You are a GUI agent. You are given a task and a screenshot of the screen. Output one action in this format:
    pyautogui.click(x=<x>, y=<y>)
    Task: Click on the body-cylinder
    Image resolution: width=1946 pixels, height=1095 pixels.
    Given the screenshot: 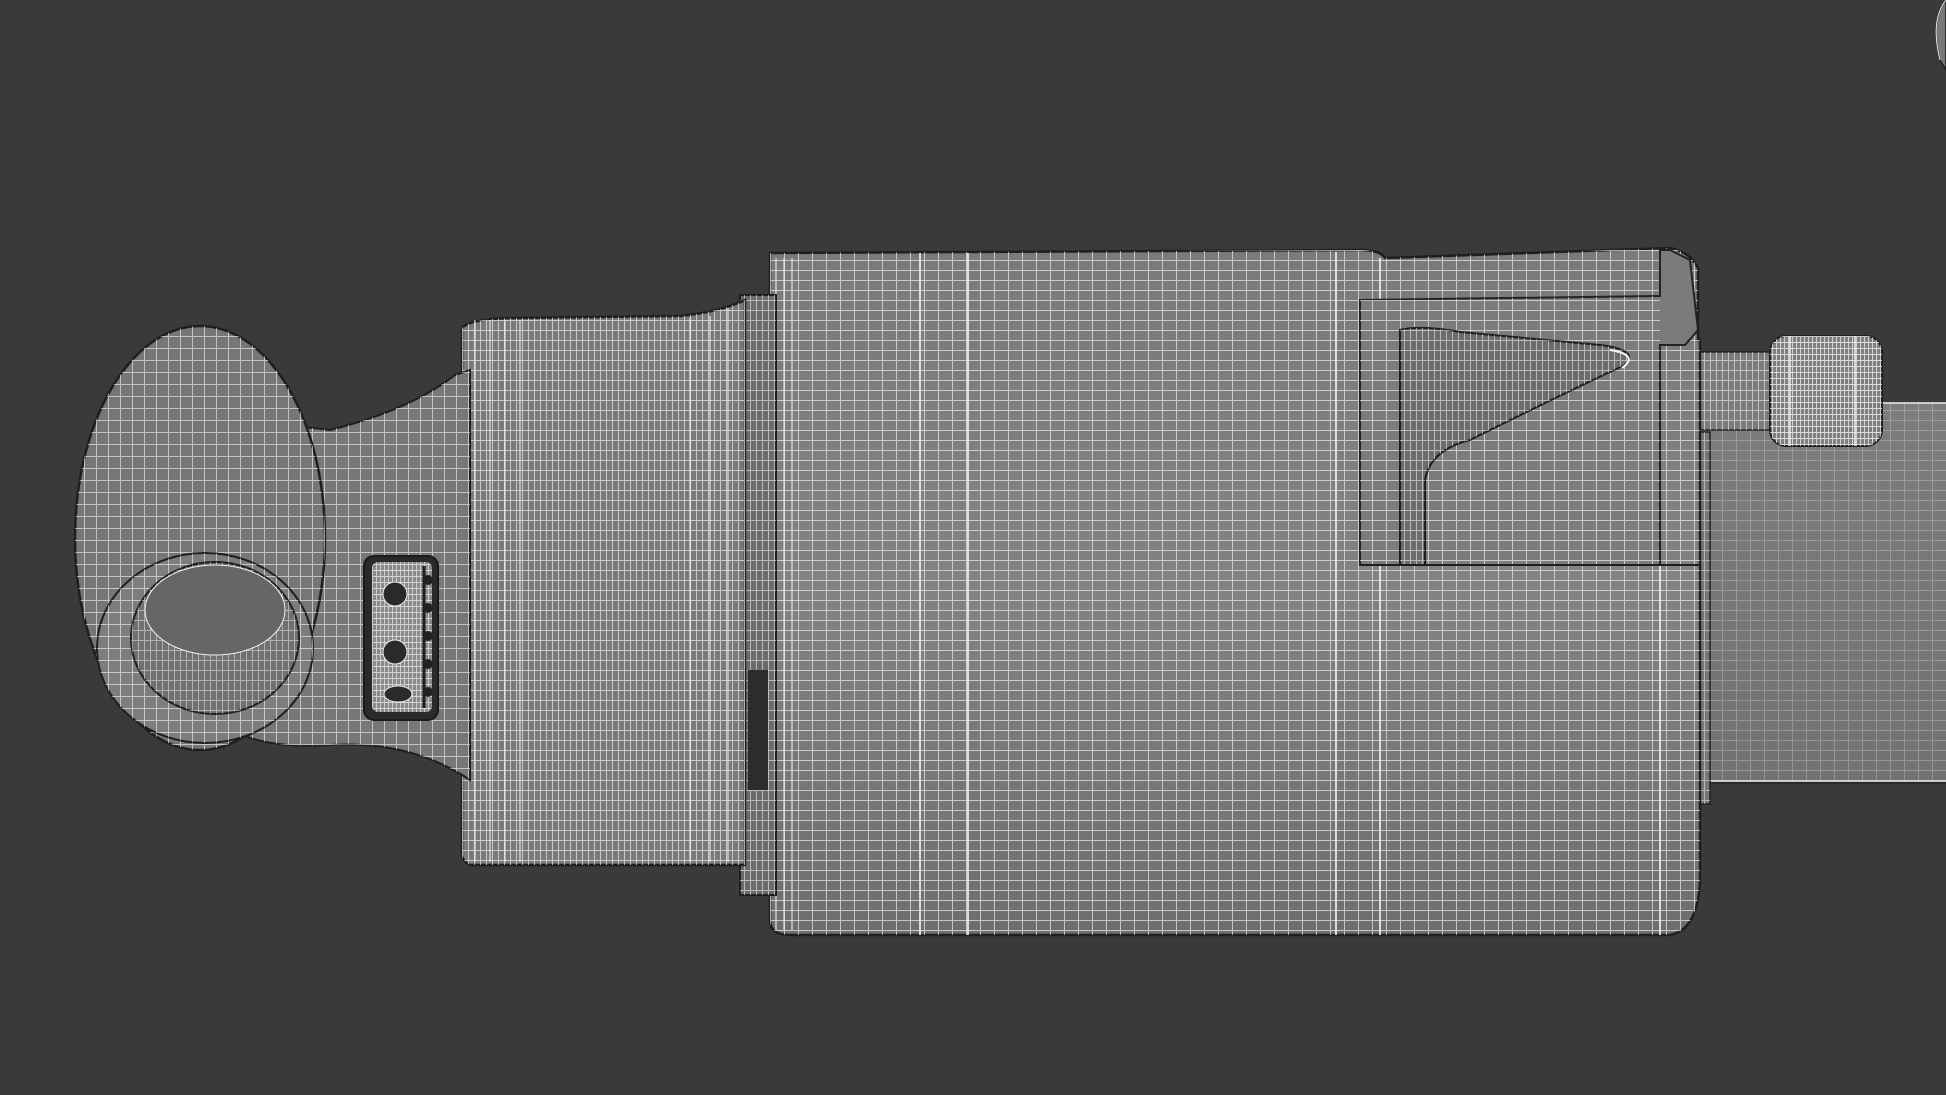 What is the action you would take?
    pyautogui.click(x=603, y=582)
    